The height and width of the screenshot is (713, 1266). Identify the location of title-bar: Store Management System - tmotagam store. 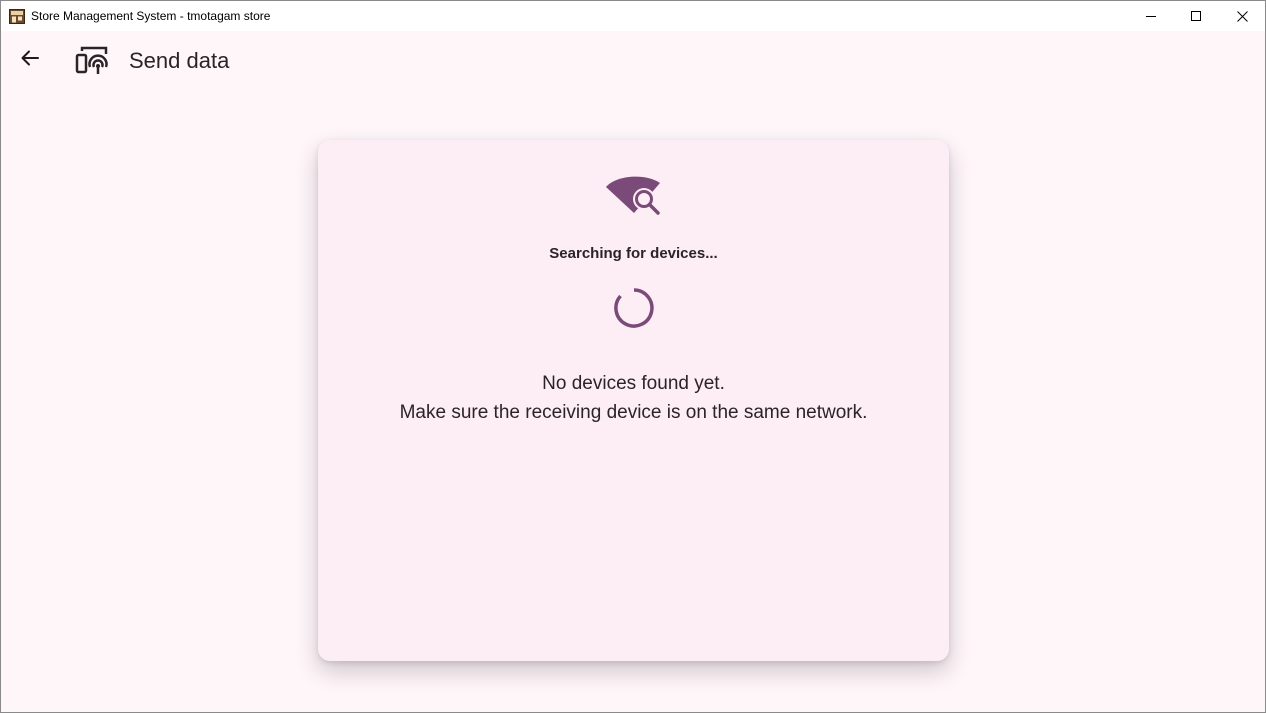
(633, 16).